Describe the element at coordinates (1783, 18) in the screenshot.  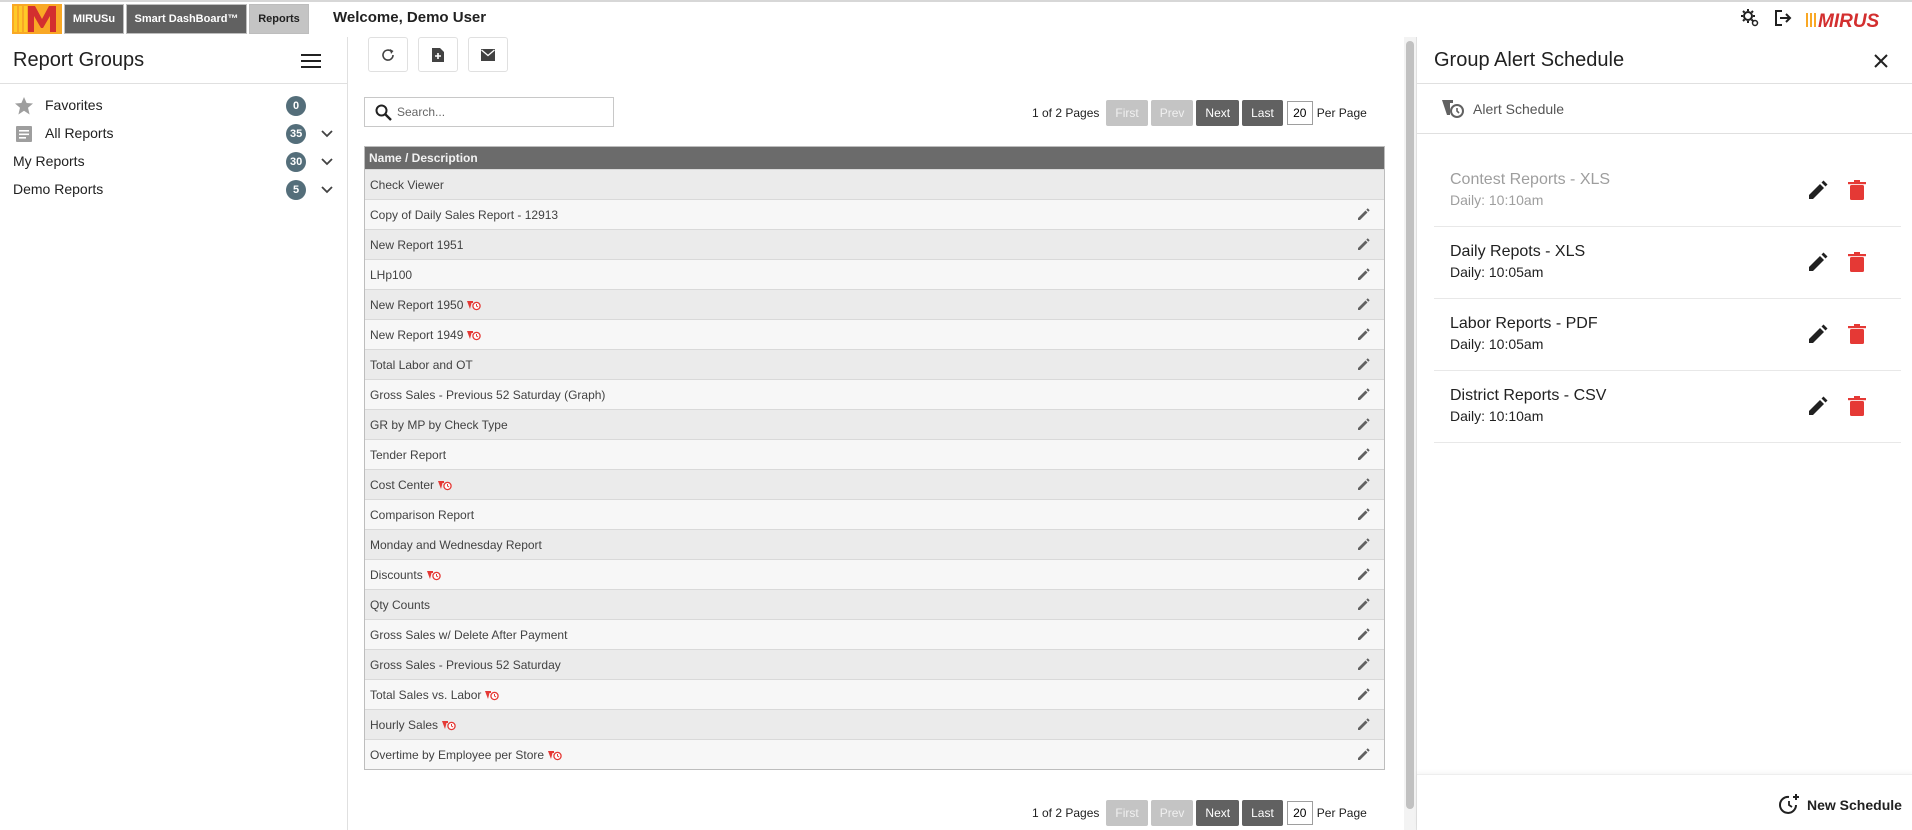
I see `logout-icon` at that location.